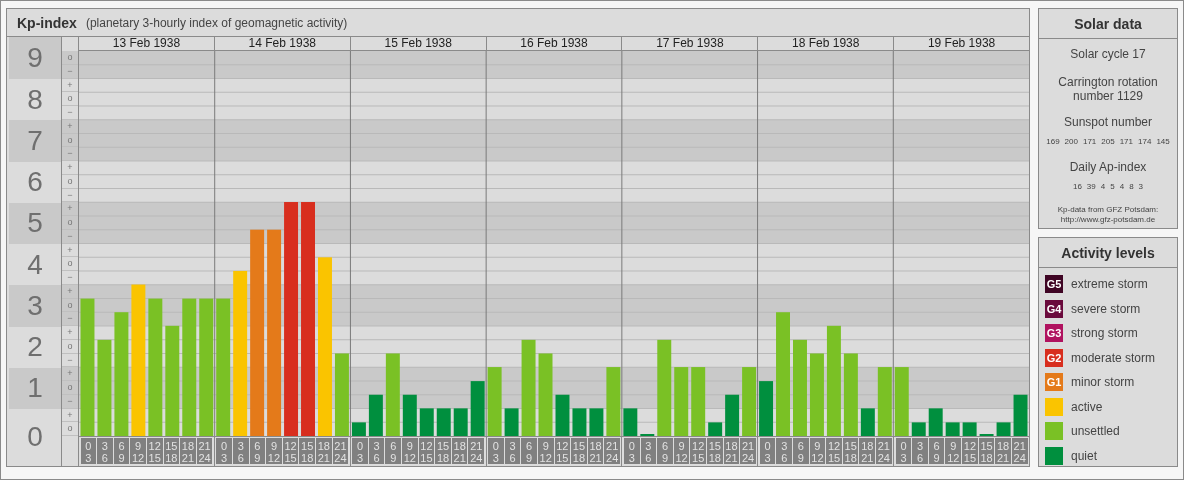 This screenshot has width=1184, height=480. What do you see at coordinates (1163, 141) in the screenshot?
I see `sunspot-number: 145` at bounding box center [1163, 141].